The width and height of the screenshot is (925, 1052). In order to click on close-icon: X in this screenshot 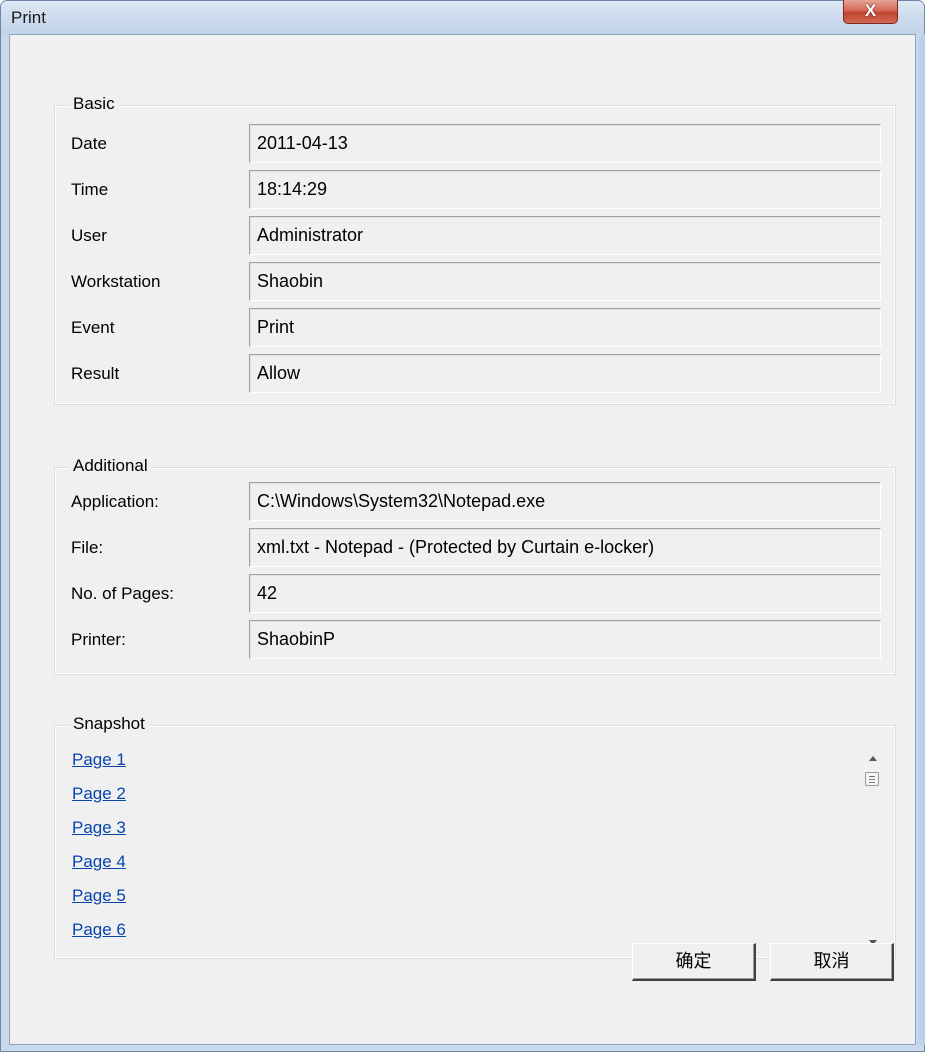, I will do `click(870, 10)`.